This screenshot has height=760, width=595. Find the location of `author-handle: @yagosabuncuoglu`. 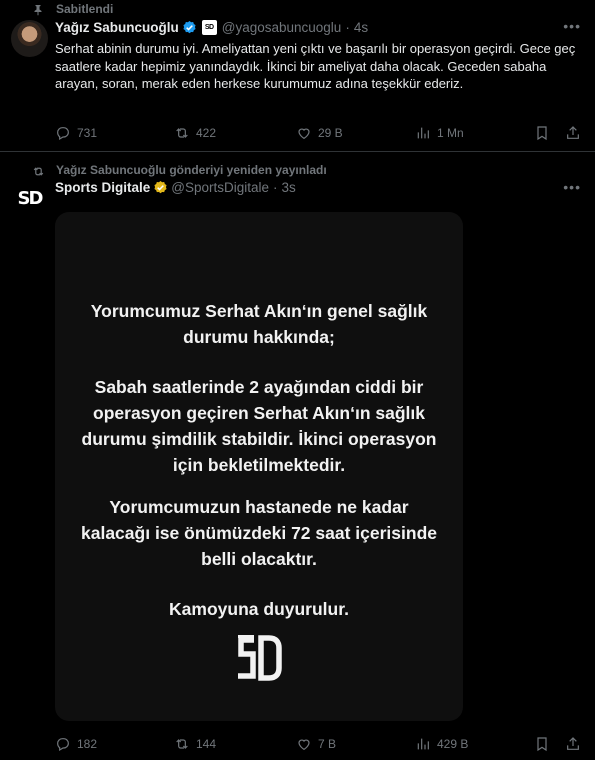

author-handle: @yagosabuncuoglu is located at coordinates (282, 27).